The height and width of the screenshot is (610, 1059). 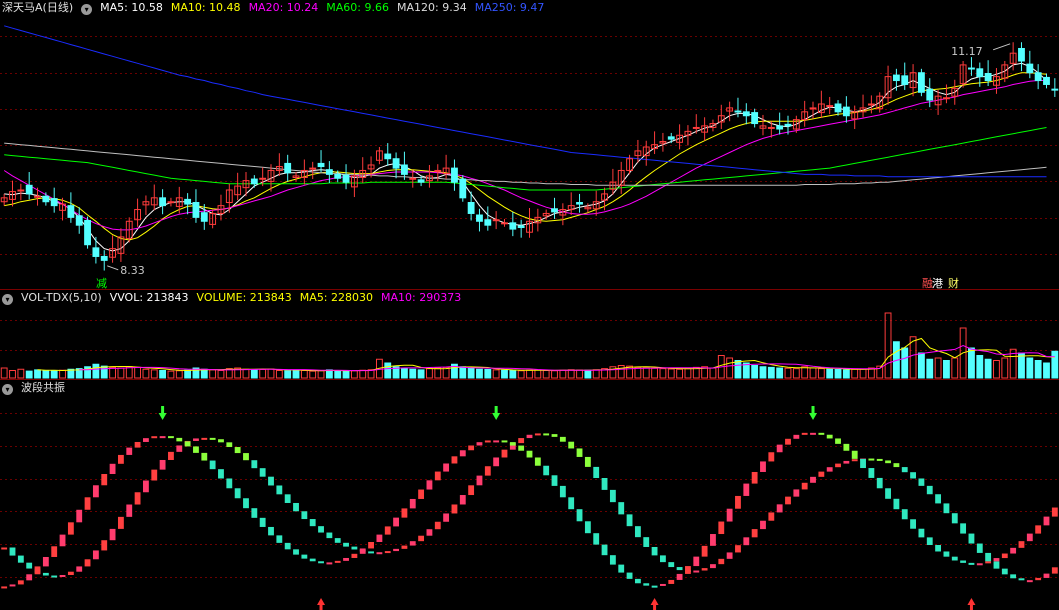 I want to click on volume-chart, so click(x=529, y=335).